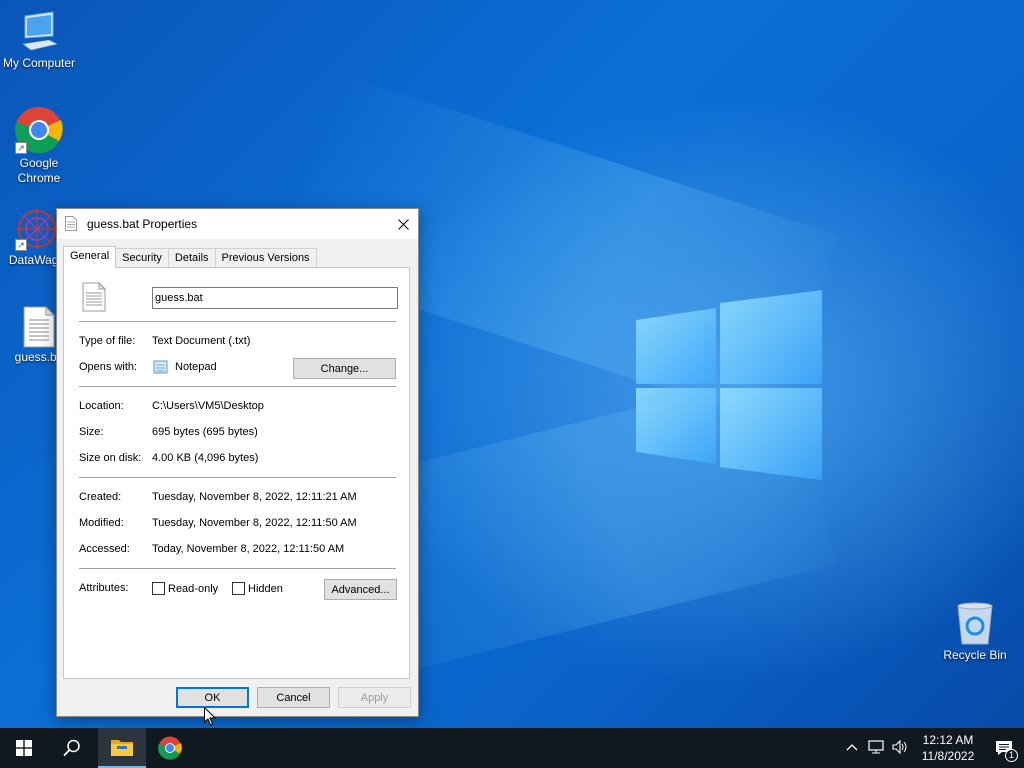 The height and width of the screenshot is (768, 1024). I want to click on desktop-icon-google-chrome: ↗ Google Chrome, so click(39, 146).